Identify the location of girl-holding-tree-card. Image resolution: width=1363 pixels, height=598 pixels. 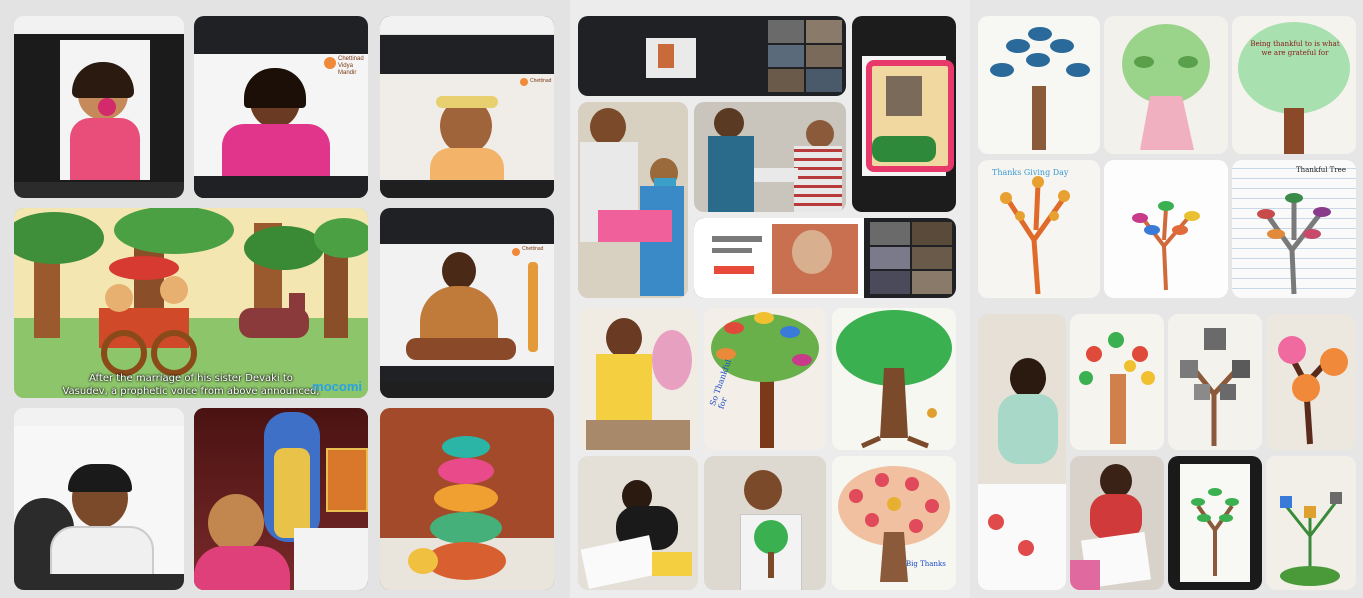
(765, 523).